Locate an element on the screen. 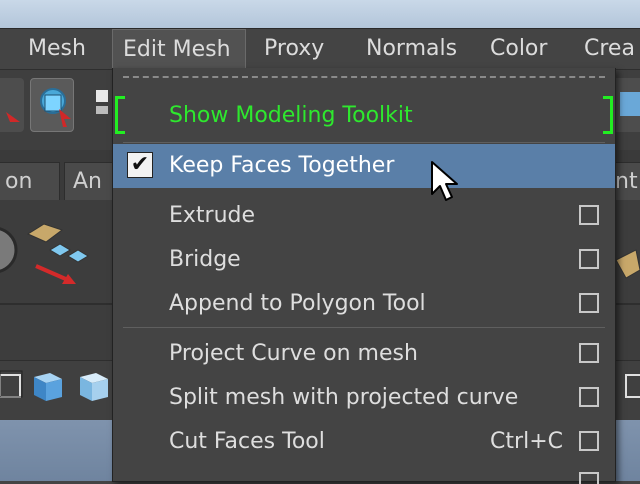 The height and width of the screenshot is (484, 640). wireframe-cube-icon is located at coordinates (11, 384).